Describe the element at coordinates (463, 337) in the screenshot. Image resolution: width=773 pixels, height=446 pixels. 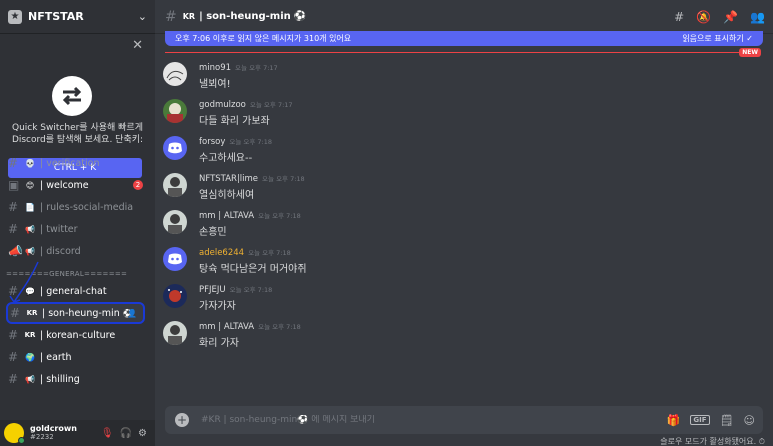
I see `message: mm | ALTAVA 오늘 오후 7:18 화리 가자` at that location.